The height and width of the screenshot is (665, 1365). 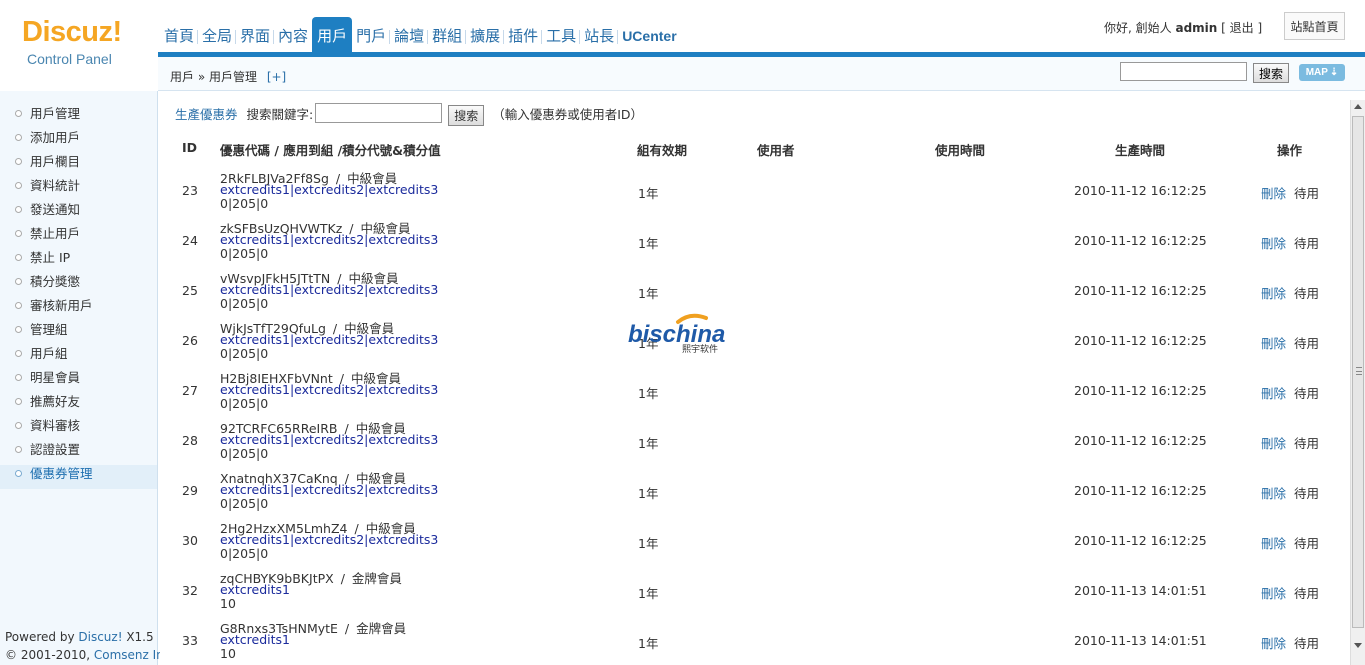 What do you see at coordinates (49, 655) in the screenshot?
I see `copyright-prefix: © 2001-2010,` at bounding box center [49, 655].